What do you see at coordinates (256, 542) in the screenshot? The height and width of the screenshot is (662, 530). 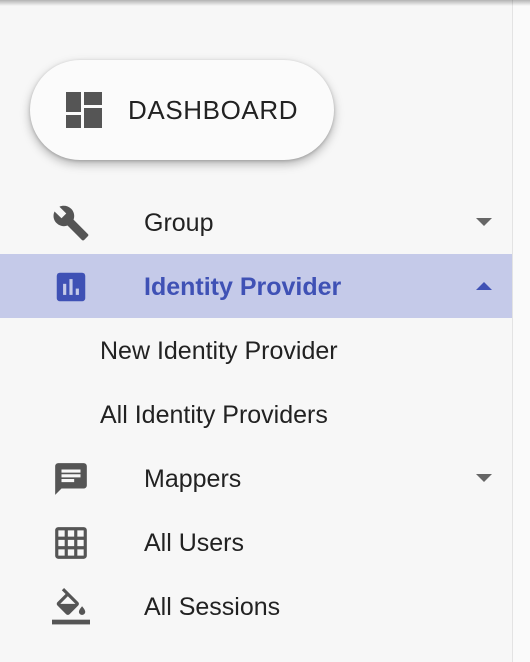 I see `sidebar-item-all-users: All Users` at bounding box center [256, 542].